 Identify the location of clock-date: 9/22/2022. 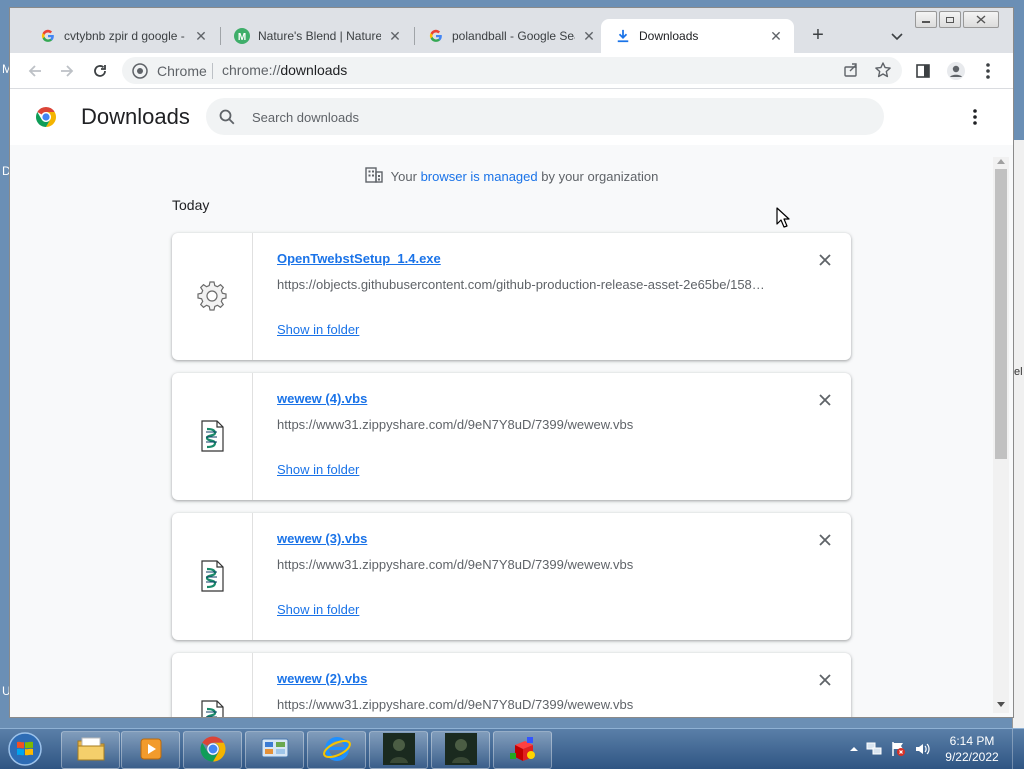
(972, 757).